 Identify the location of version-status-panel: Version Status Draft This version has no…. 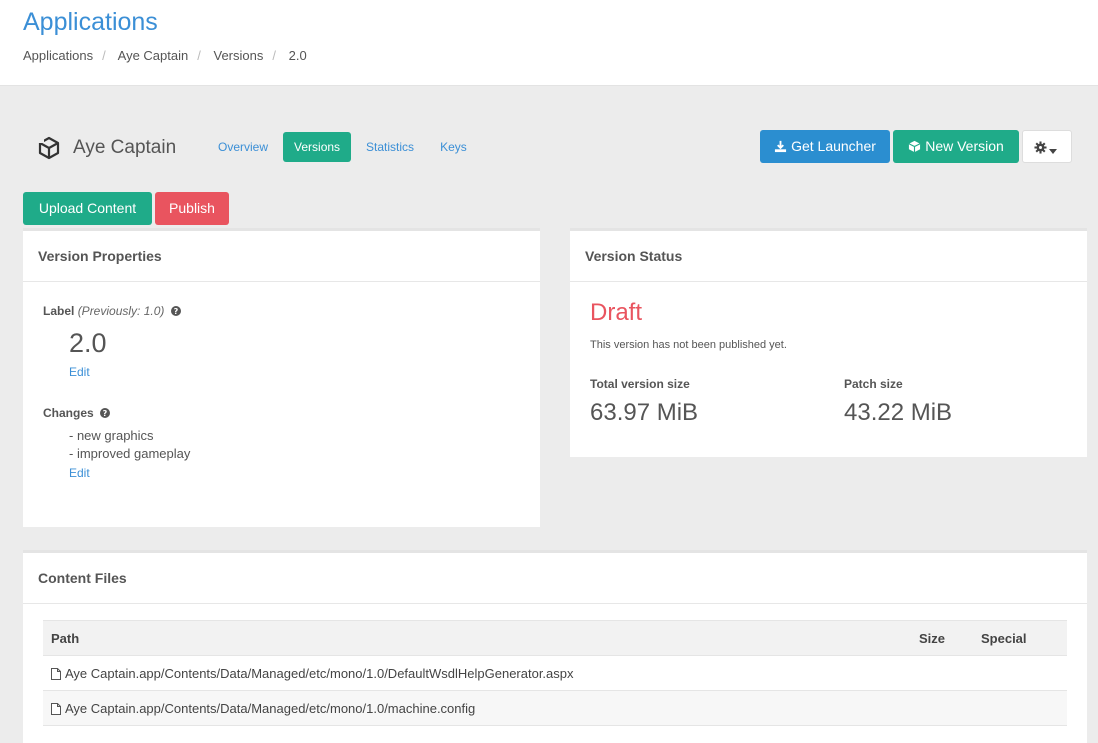
(828, 342).